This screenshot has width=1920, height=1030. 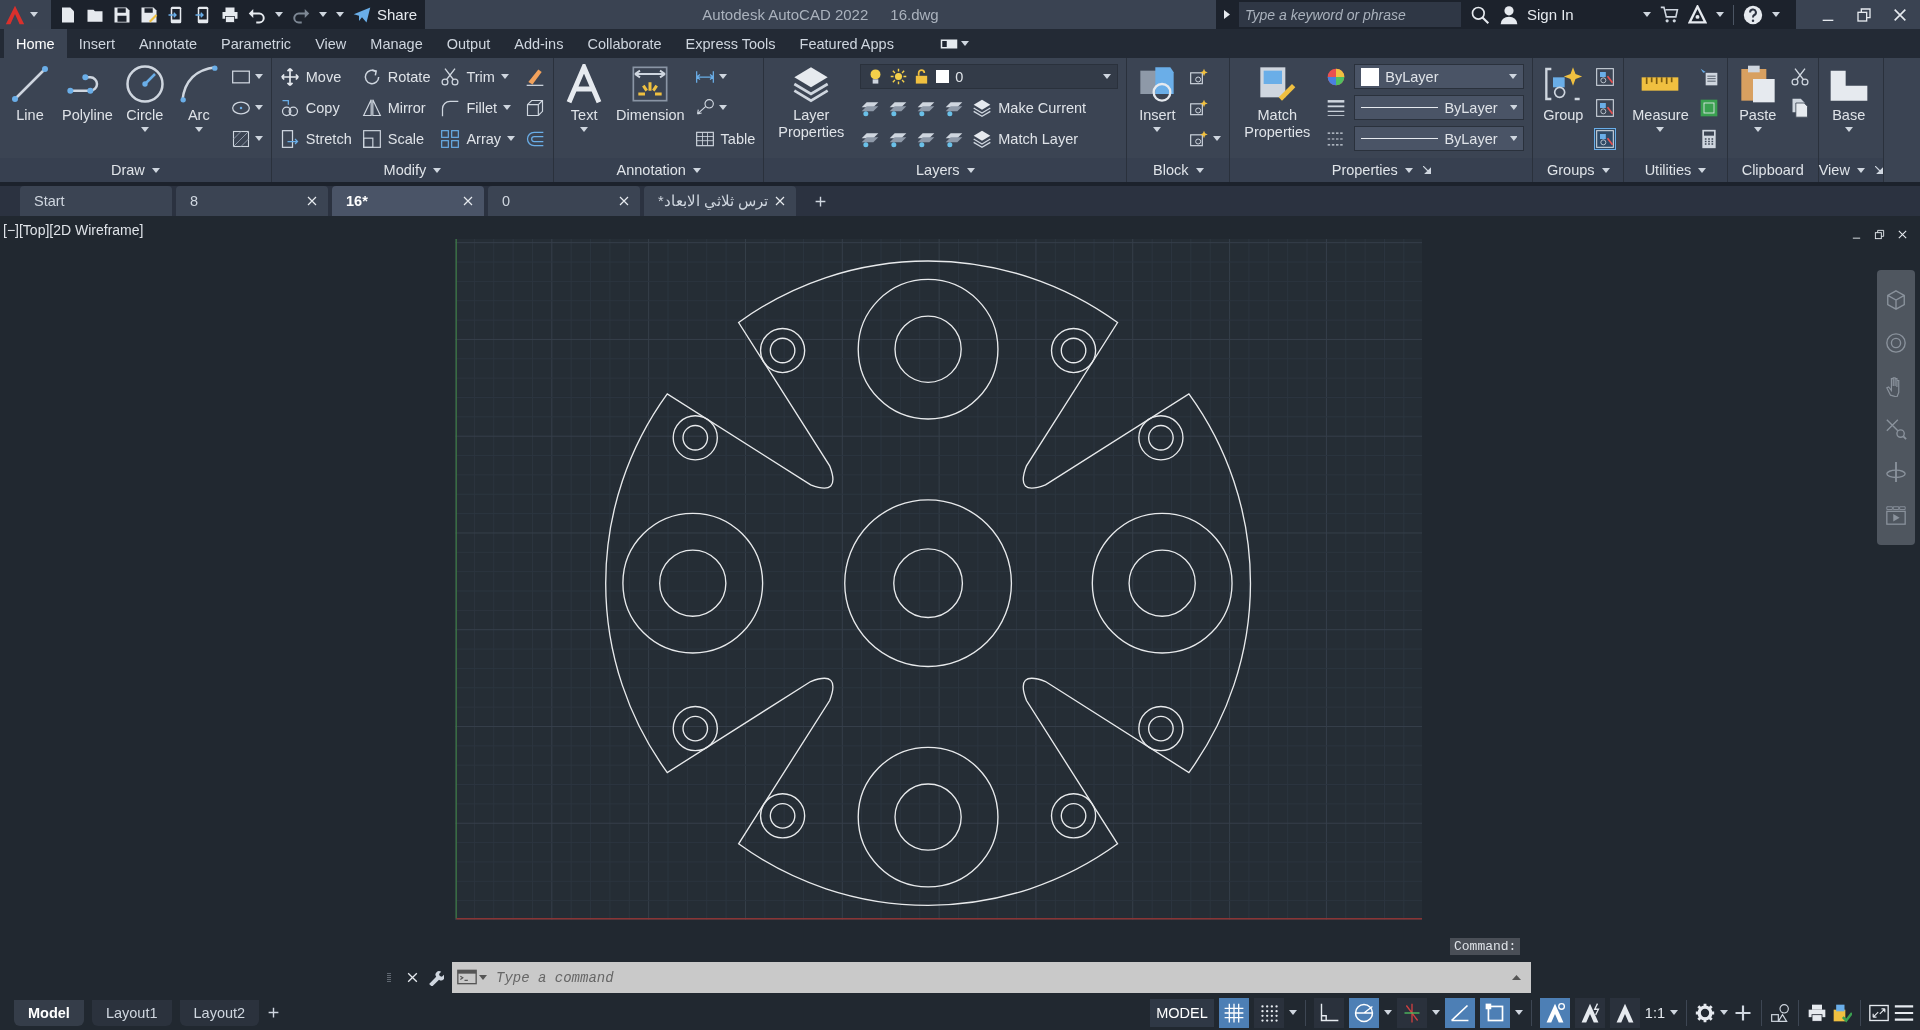 What do you see at coordinates (1842, 1012) in the screenshot?
I see `hardware-icon` at bounding box center [1842, 1012].